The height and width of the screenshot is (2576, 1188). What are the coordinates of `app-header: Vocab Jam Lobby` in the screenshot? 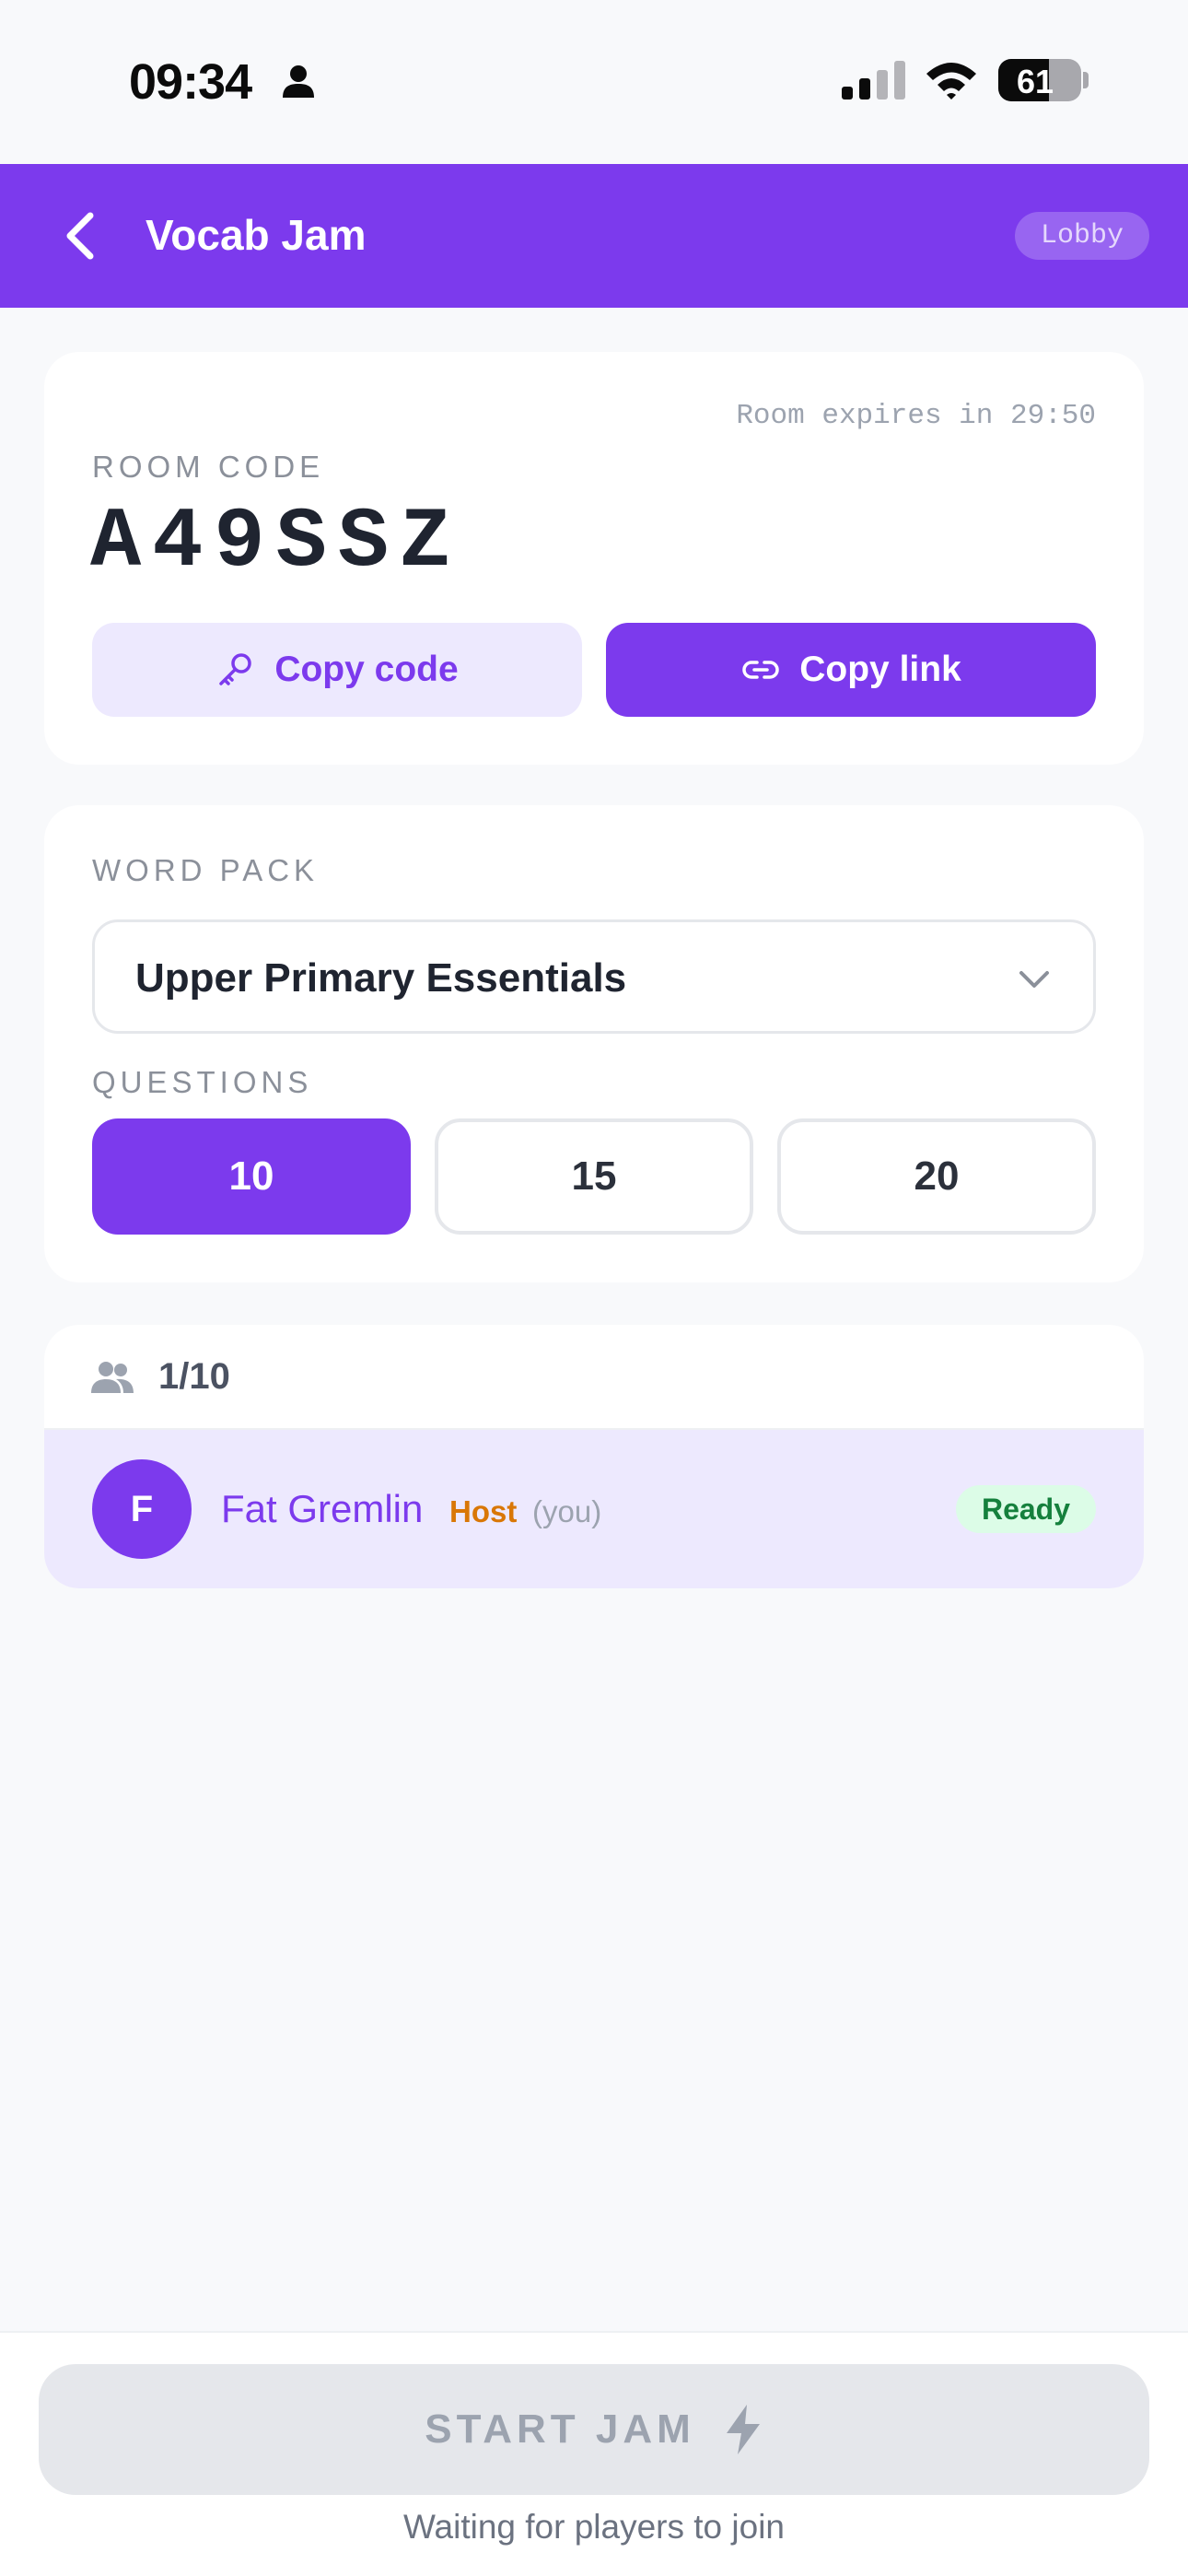 It's located at (594, 236).